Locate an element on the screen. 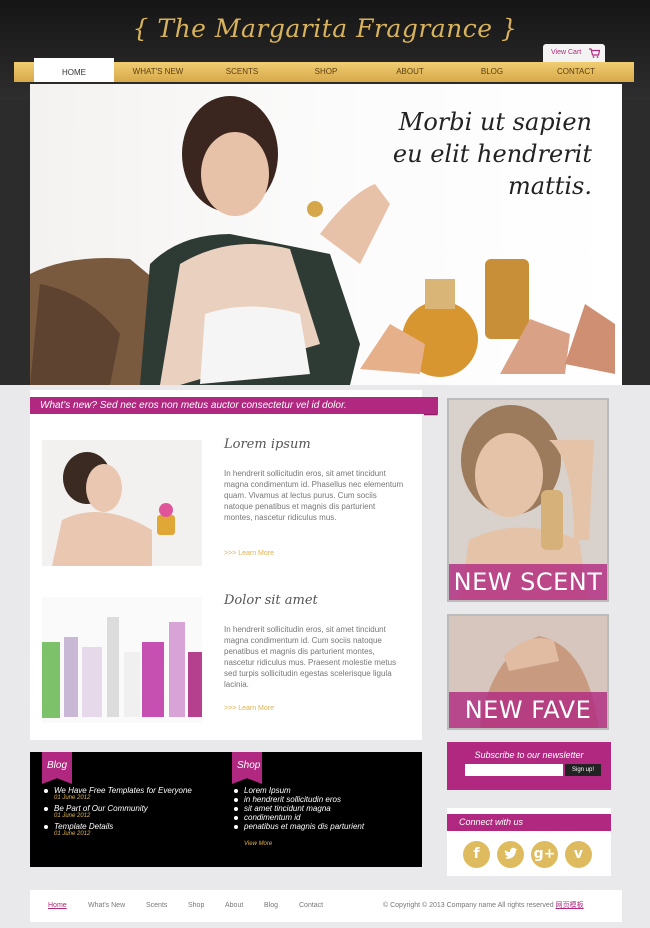  feature-title-1: Lorem ipsum is located at coordinates (267, 444).